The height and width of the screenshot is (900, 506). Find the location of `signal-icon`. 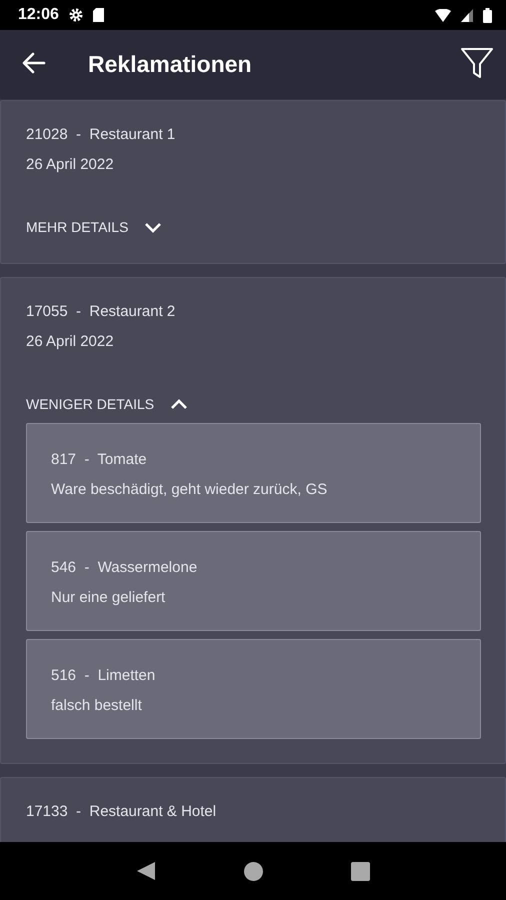

signal-icon is located at coordinates (467, 15).